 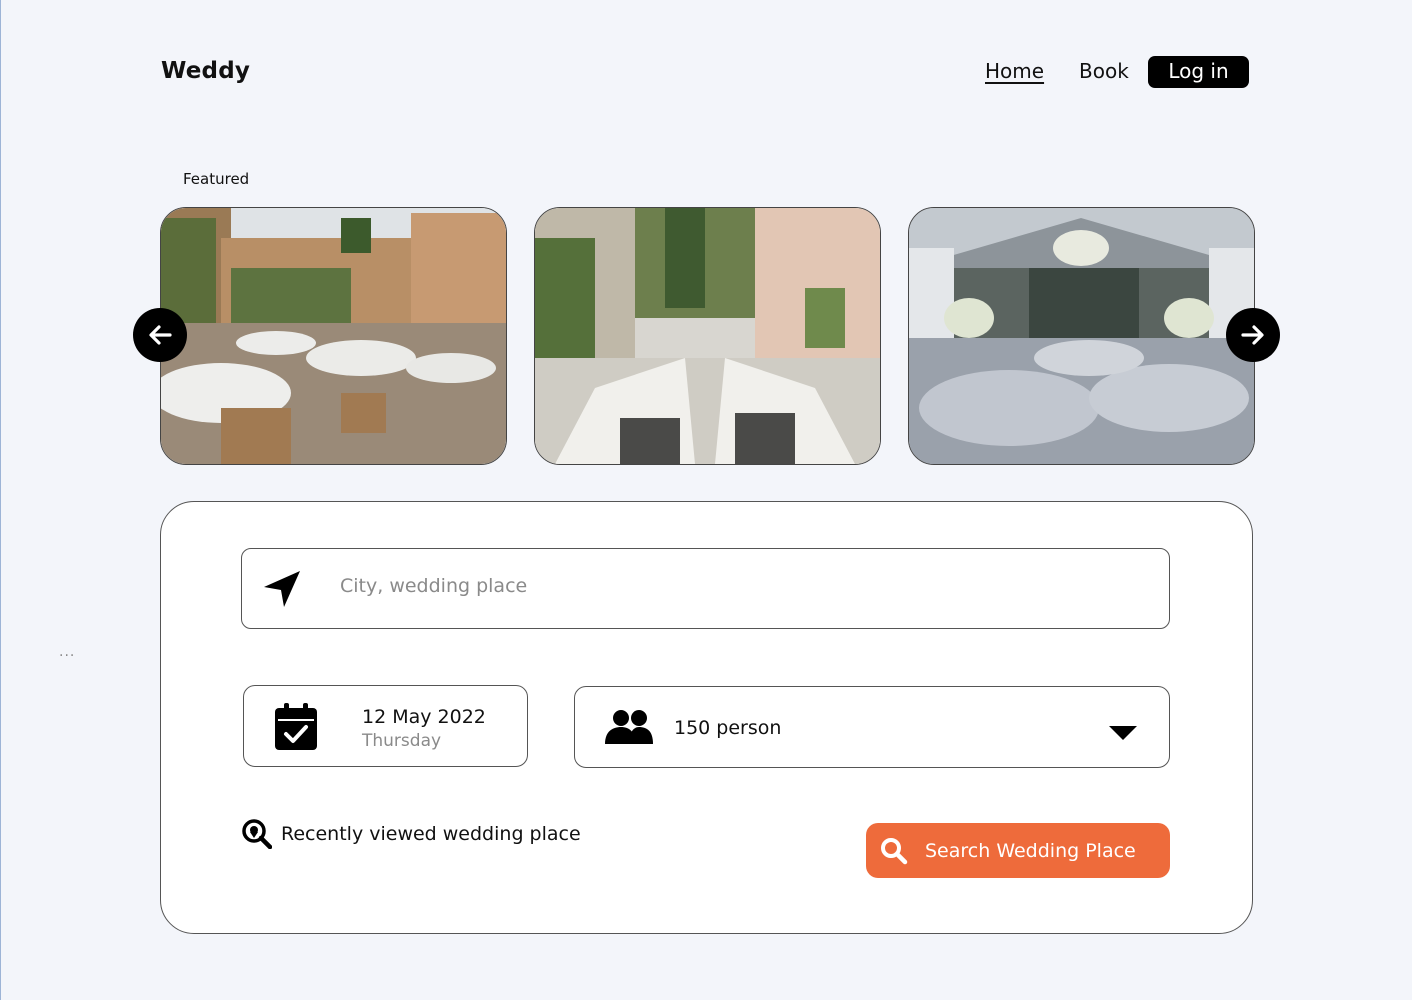 What do you see at coordinates (216, 179) in the screenshot?
I see `featured-heading: Featured` at bounding box center [216, 179].